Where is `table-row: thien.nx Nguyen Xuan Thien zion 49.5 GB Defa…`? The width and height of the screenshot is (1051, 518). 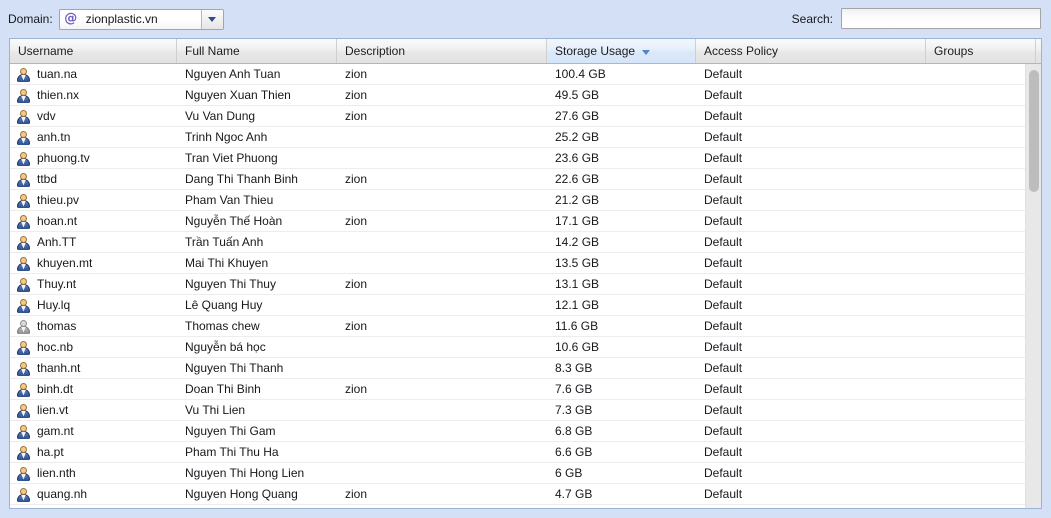
table-row: thien.nx Nguyen Xuan Thien zion 49.5 GB Defa… is located at coordinates (517, 95).